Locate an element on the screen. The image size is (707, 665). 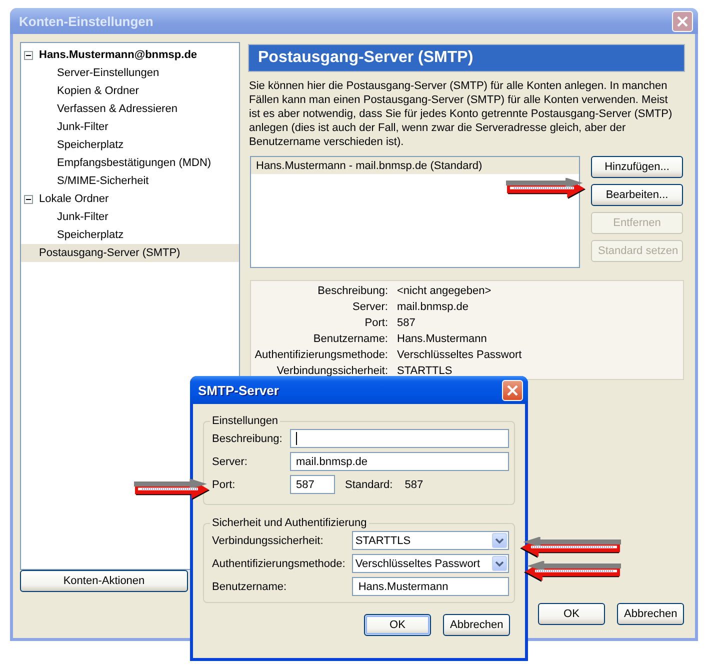
detail-label: Server: is located at coordinates (370, 307).